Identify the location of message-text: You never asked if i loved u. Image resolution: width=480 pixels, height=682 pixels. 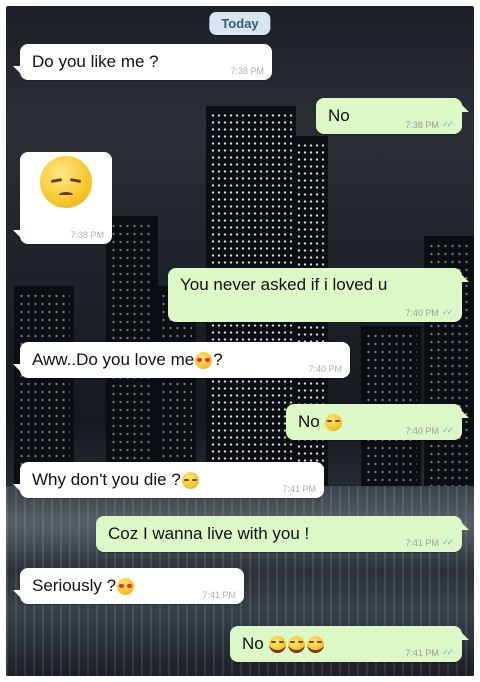
(284, 284).